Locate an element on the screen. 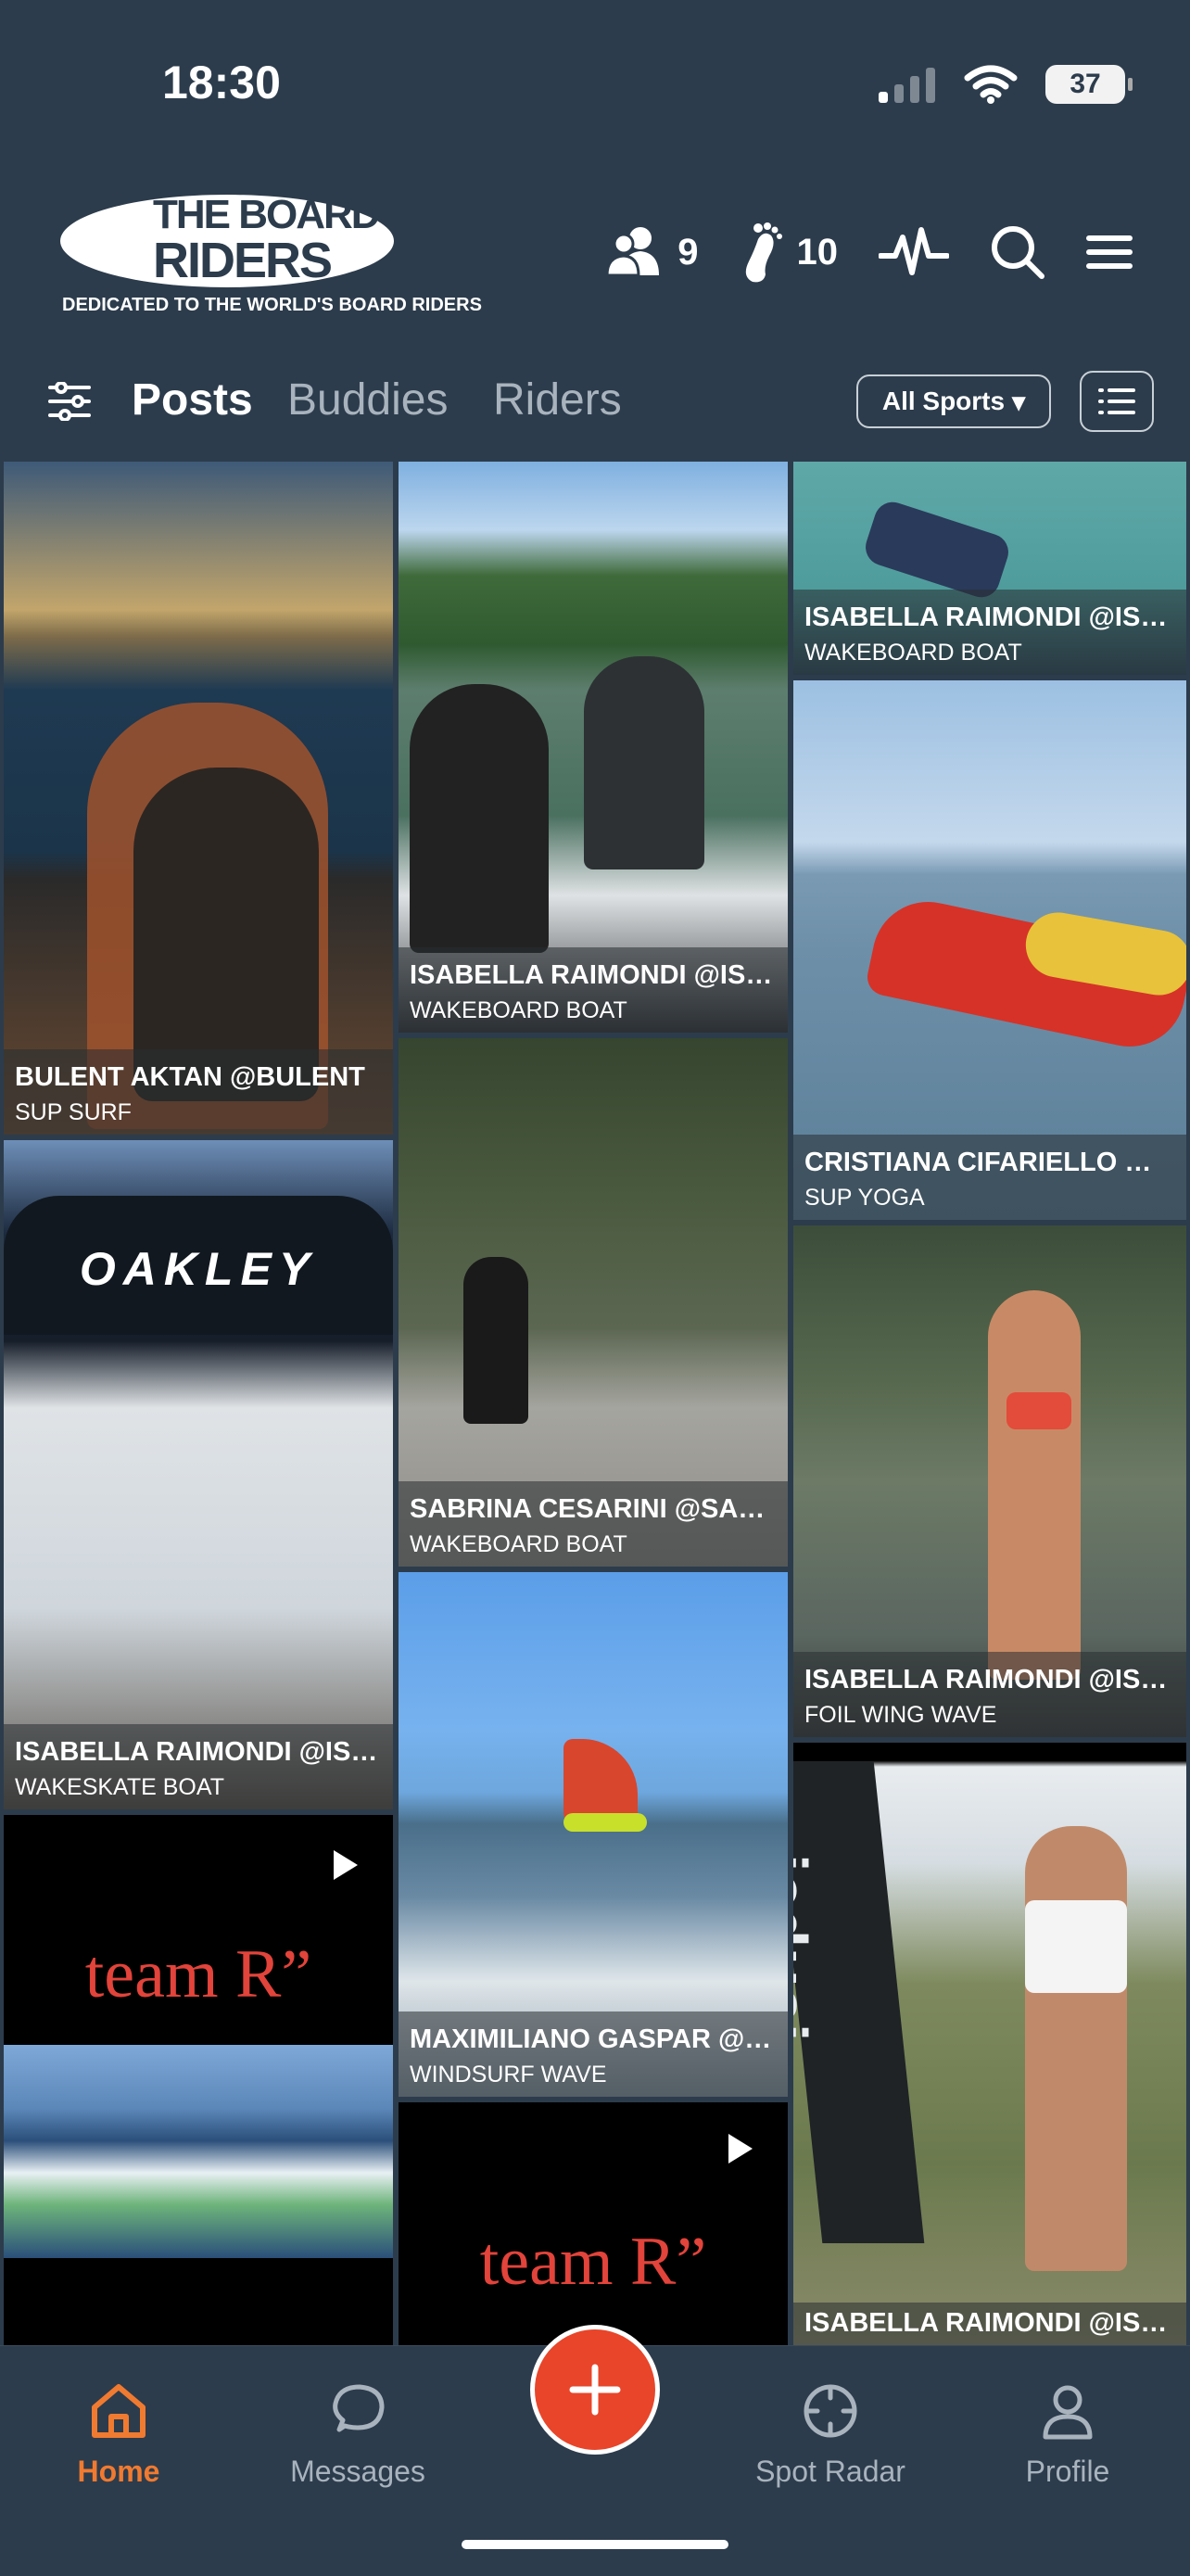 The image size is (1190, 2576). banner-text: icduai is located at coordinates (806, 1948).